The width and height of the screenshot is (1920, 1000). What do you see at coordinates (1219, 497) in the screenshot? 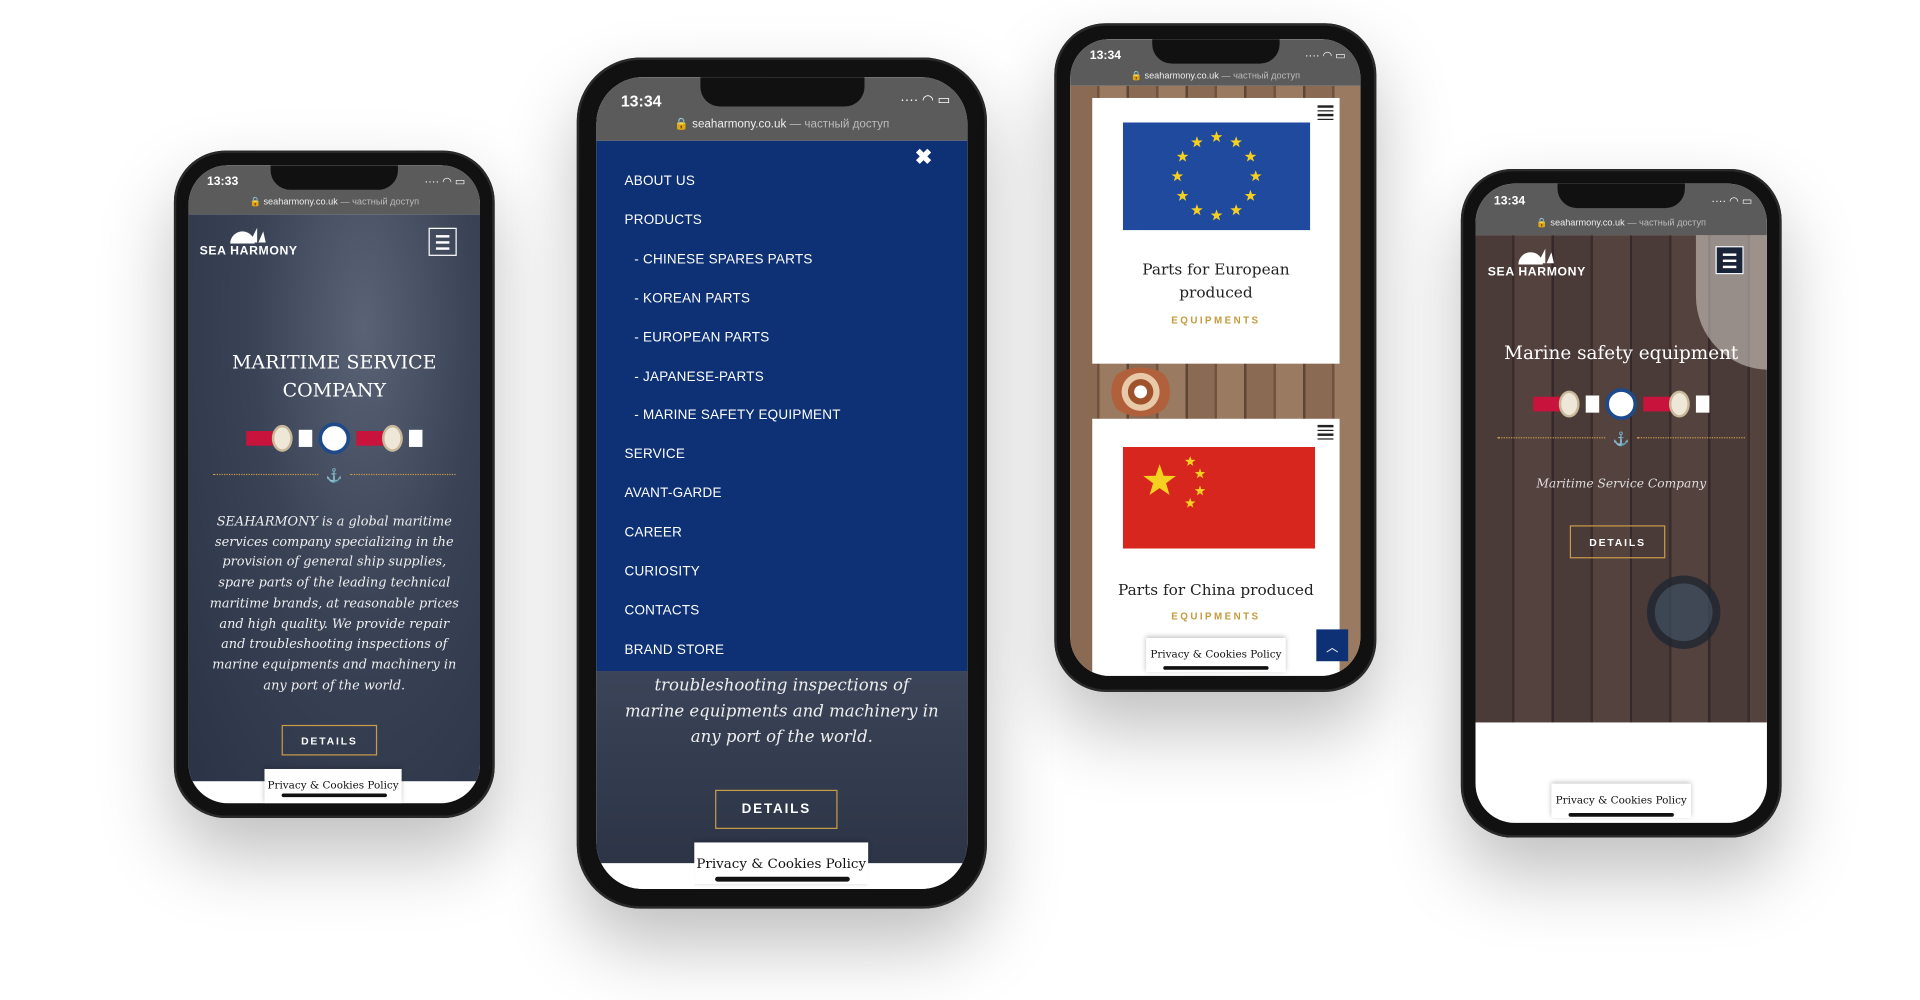
I see `china-flag-image` at bounding box center [1219, 497].